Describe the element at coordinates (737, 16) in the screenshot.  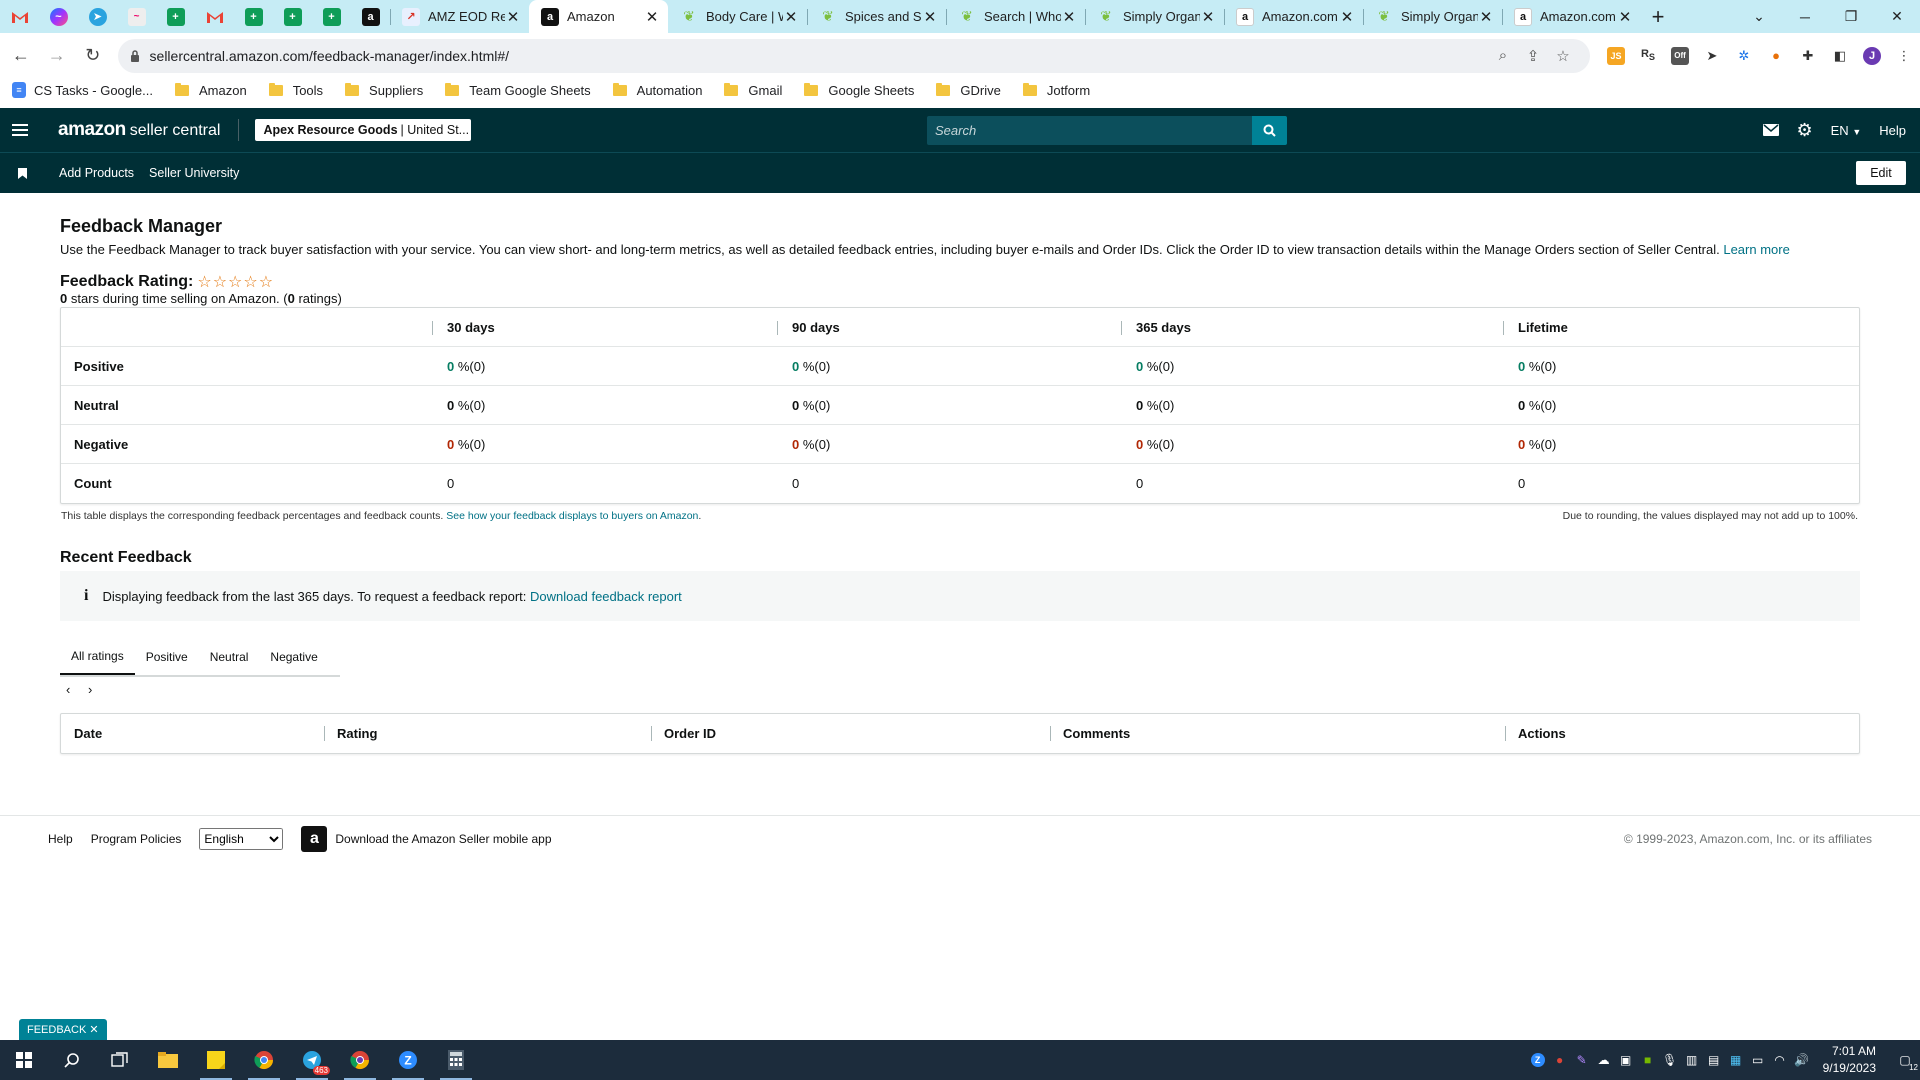
I see `browser-tab: ❦ Body Care | W ✕` at that location.